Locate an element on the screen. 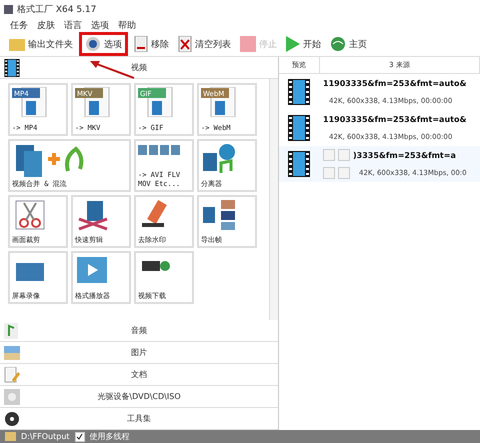 The image size is (480, 443). toolbar-button: 移除 is located at coordinates (151, 44).